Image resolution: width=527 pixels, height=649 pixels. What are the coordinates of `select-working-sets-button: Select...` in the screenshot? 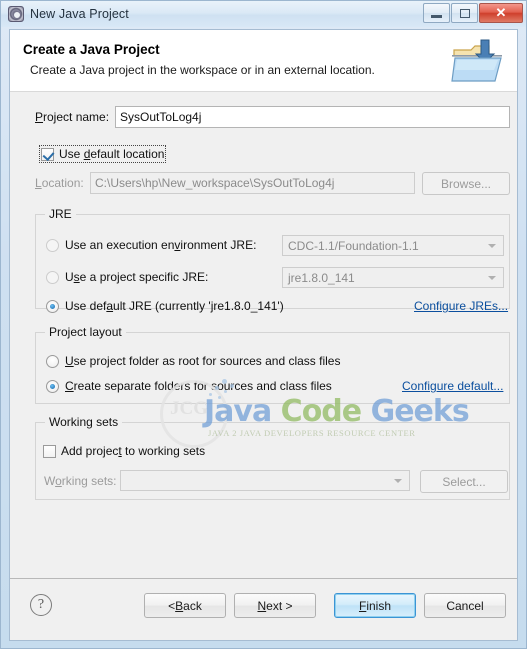 It's located at (464, 481).